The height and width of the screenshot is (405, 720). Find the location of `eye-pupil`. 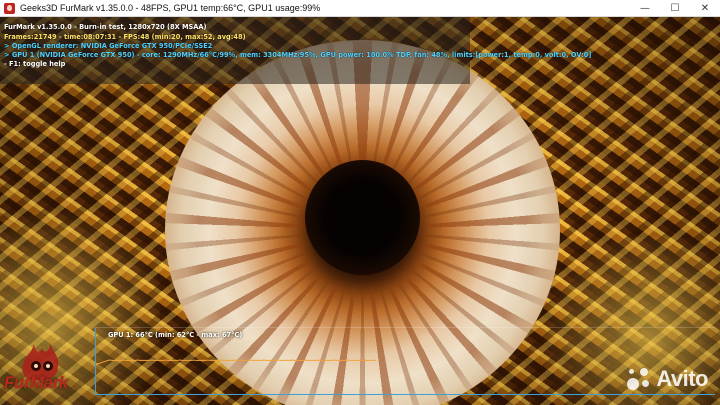

eye-pupil is located at coordinates (362, 217).